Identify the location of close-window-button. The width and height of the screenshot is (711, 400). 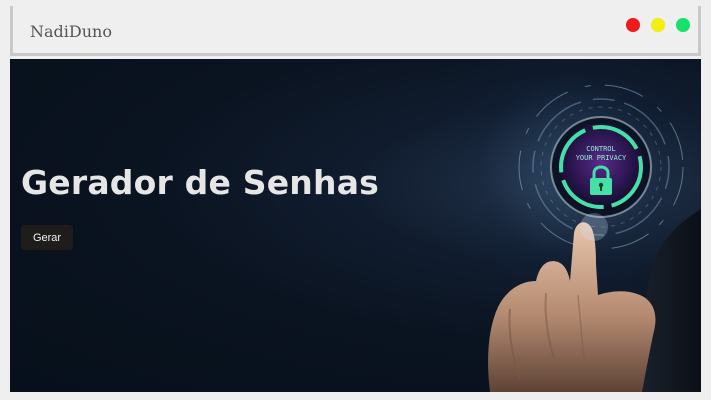
(633, 25).